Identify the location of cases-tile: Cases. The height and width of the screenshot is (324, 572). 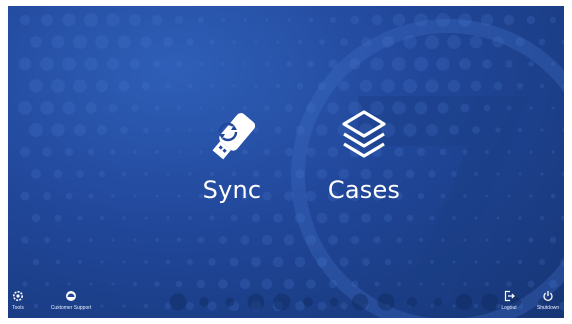
(364, 155).